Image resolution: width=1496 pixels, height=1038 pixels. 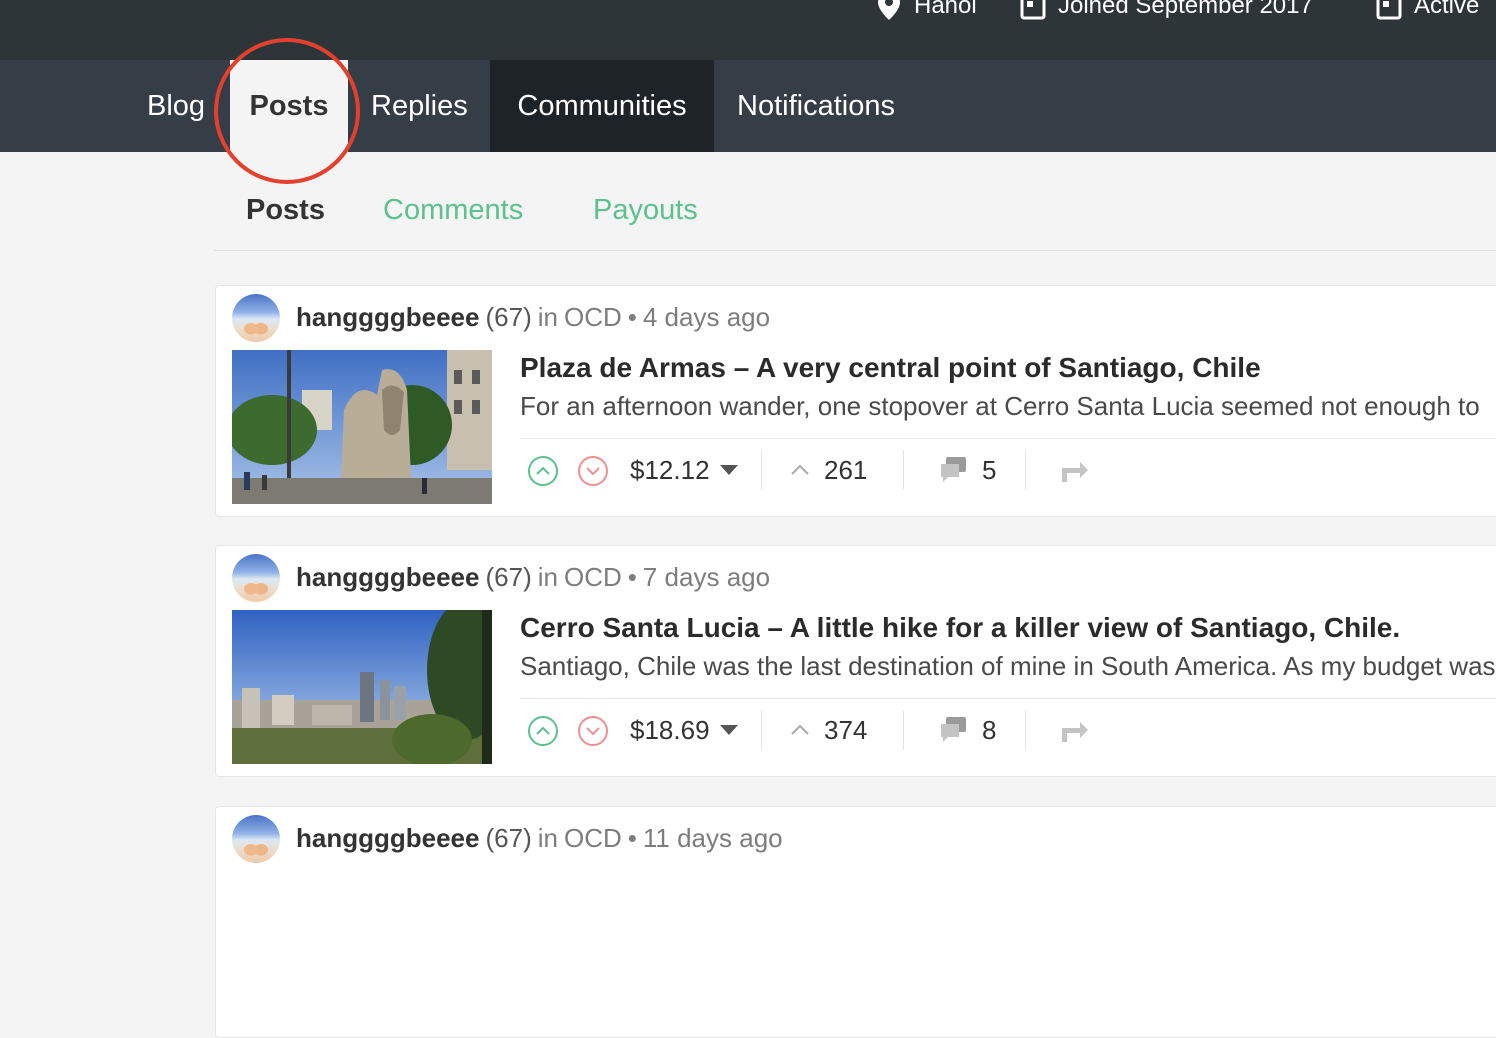 I want to click on profile-location: Hanoi, so click(x=926, y=12).